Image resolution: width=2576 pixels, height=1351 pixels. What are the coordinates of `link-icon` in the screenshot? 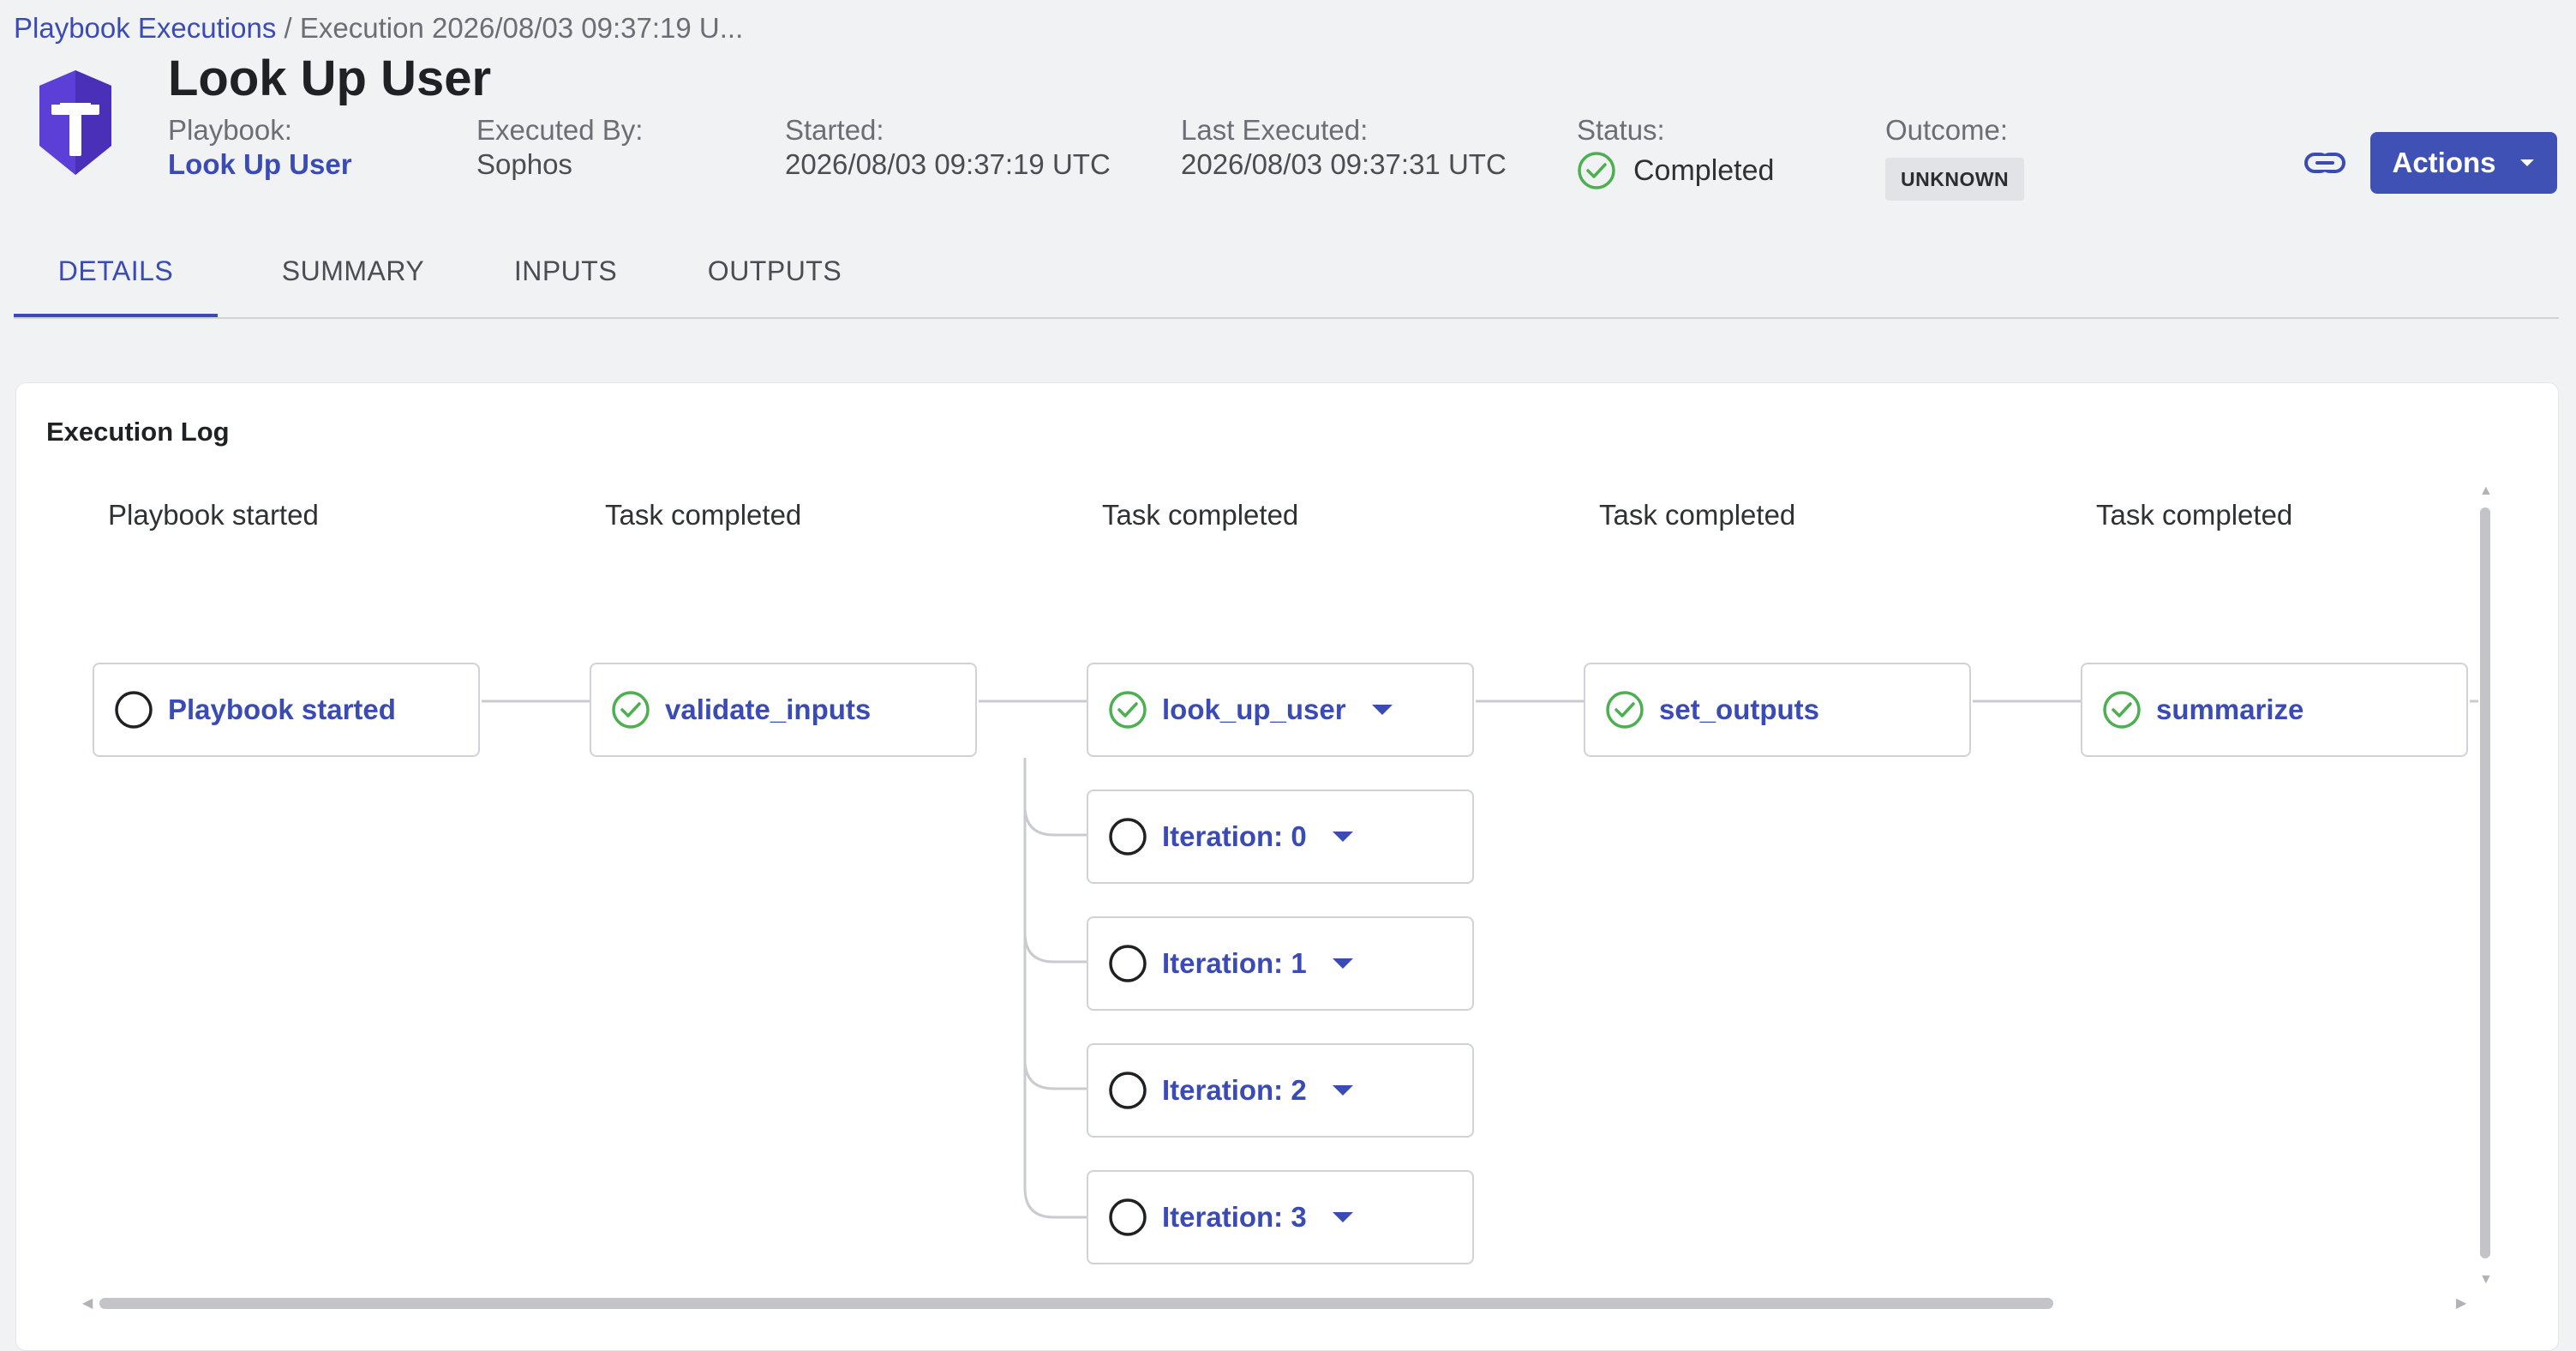 It's located at (2324, 163).